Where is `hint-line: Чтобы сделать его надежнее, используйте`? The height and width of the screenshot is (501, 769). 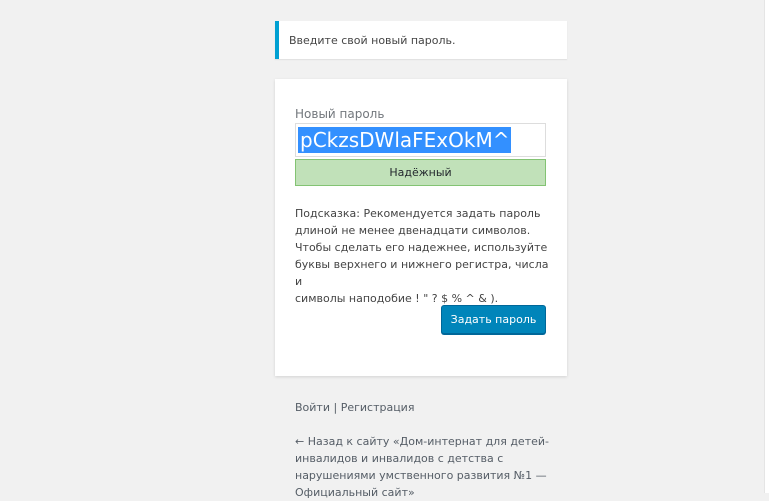
hint-line: Чтобы сделать его надежнее, используйте is located at coordinates (421, 247).